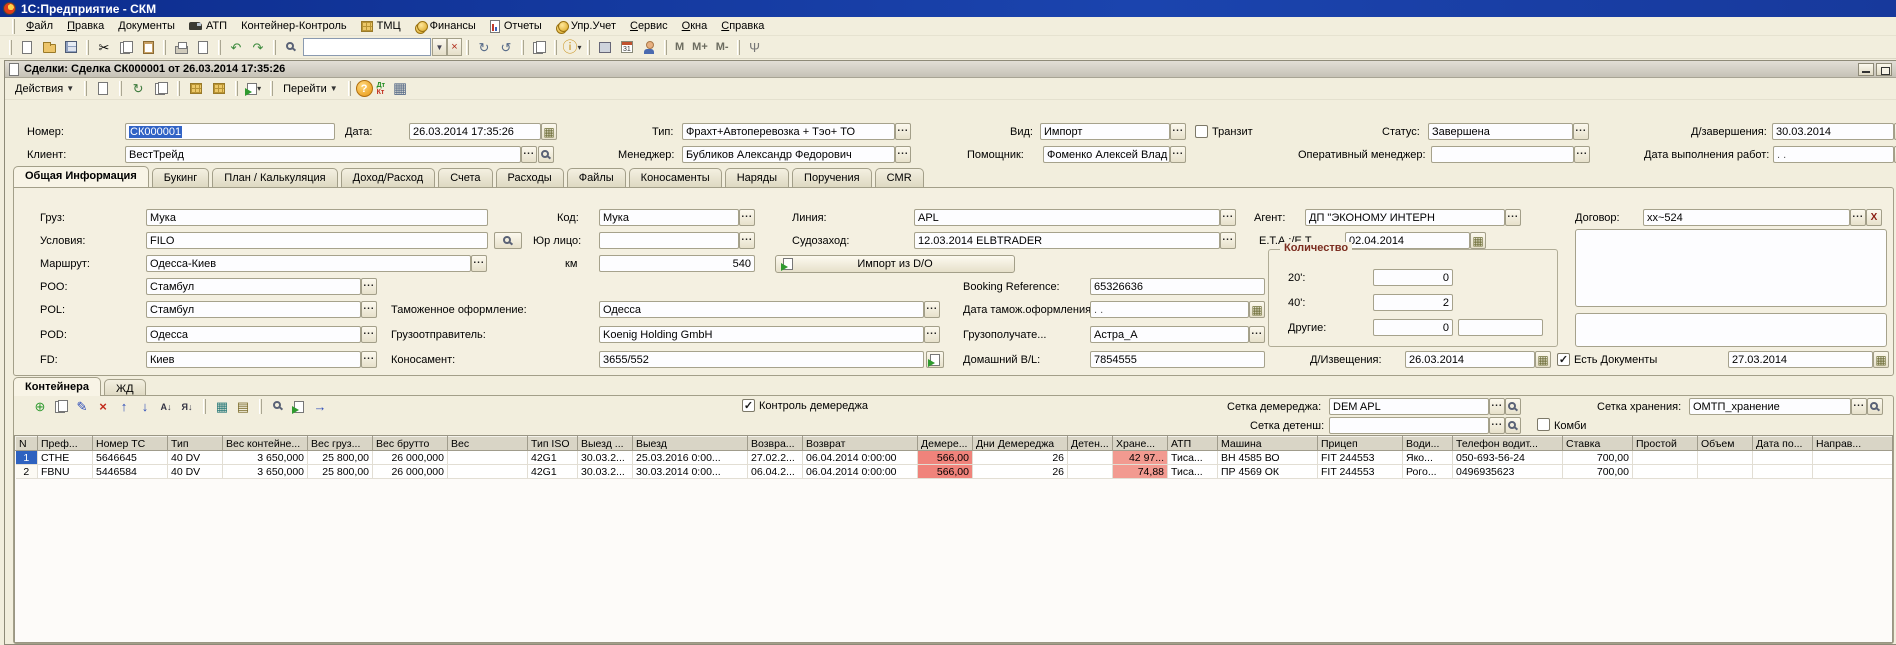 The width and height of the screenshot is (1896, 645). I want to click on manager-field: Бубликов Александр Федорович, so click(788, 154).